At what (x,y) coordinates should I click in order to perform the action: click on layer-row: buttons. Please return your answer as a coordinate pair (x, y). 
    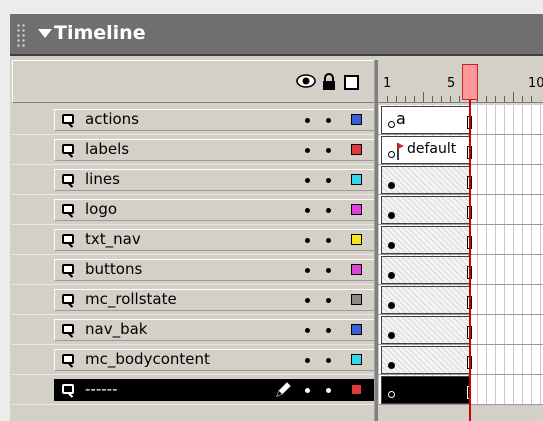
    Looking at the image, I should click on (196, 270).